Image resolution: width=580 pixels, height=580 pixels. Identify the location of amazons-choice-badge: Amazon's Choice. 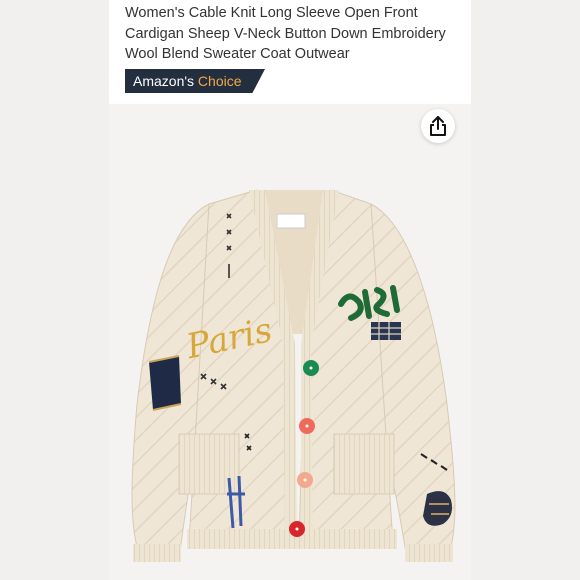
(195, 81).